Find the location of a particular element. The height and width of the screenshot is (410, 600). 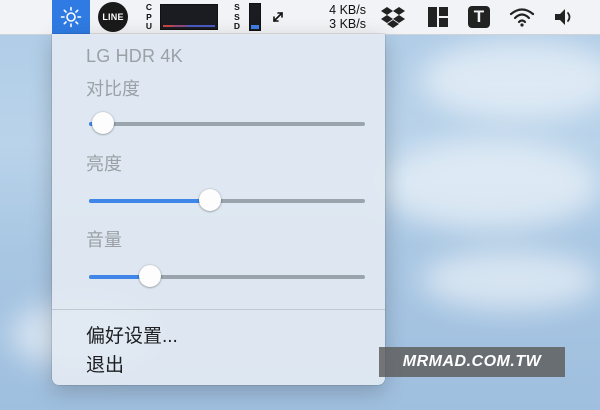

cpu-label: C P U is located at coordinates (149, 17).